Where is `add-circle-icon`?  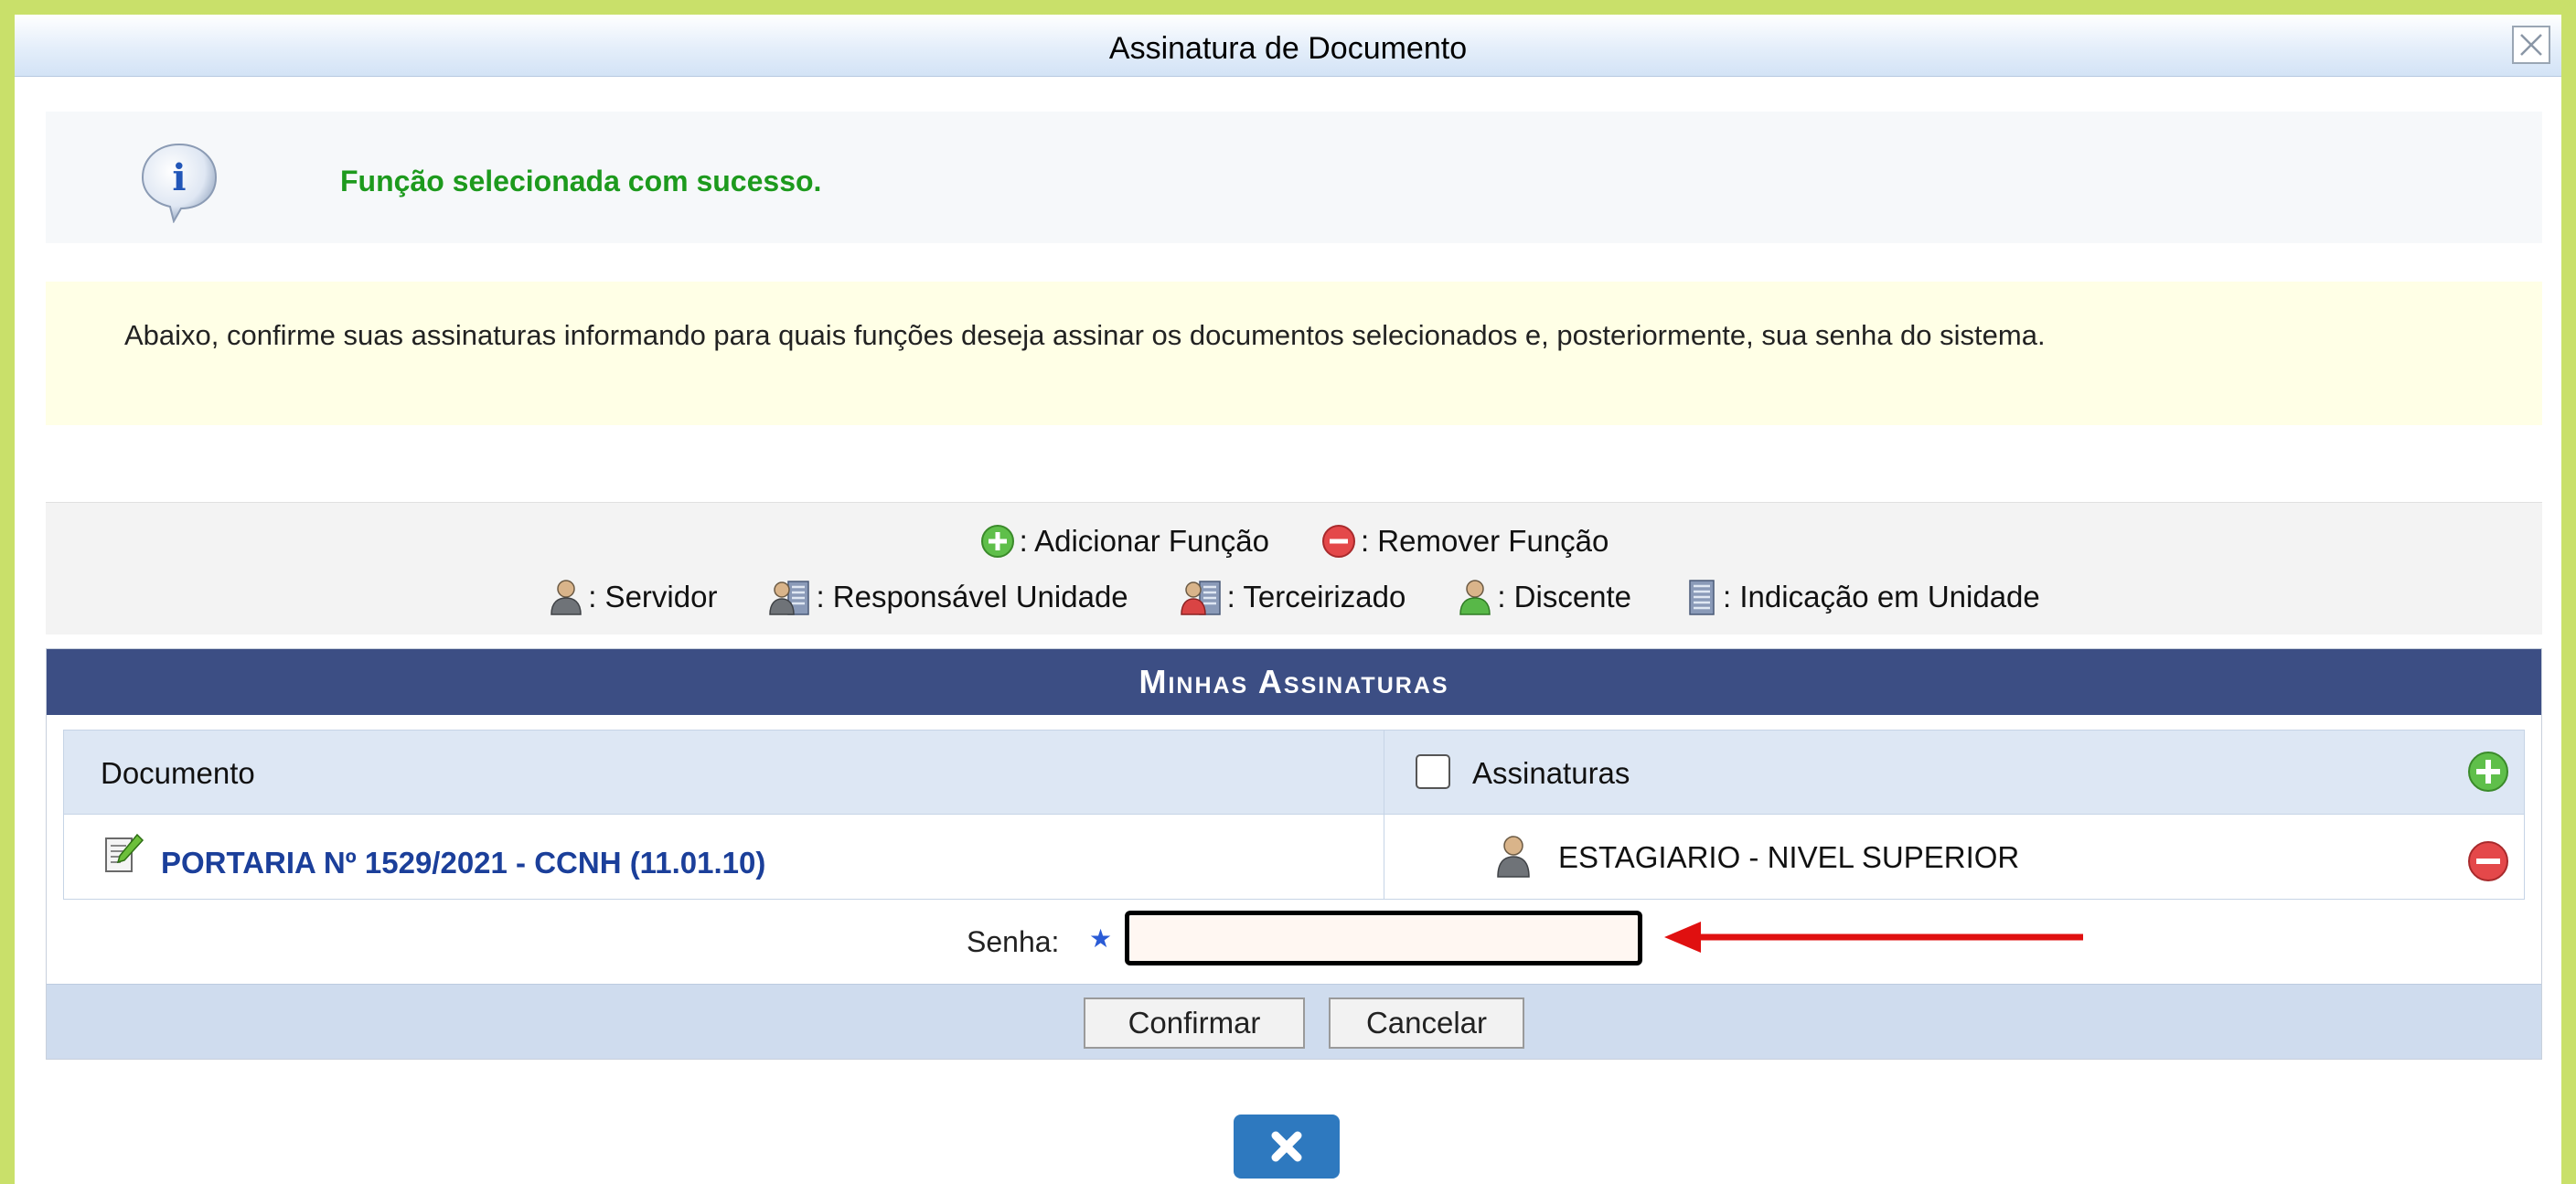 add-circle-icon is located at coordinates (997, 541).